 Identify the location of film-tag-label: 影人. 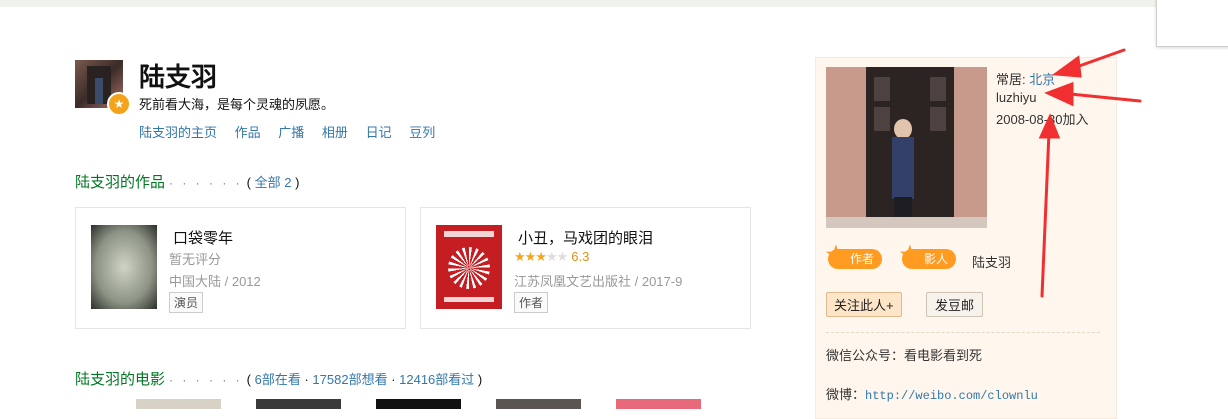
(936, 259).